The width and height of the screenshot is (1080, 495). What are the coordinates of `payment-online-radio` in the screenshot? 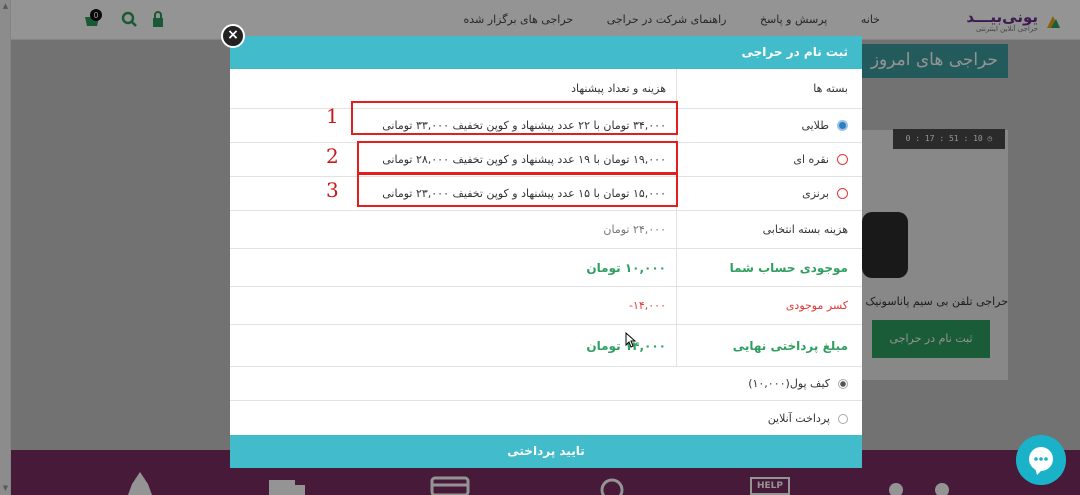 It's located at (843, 418).